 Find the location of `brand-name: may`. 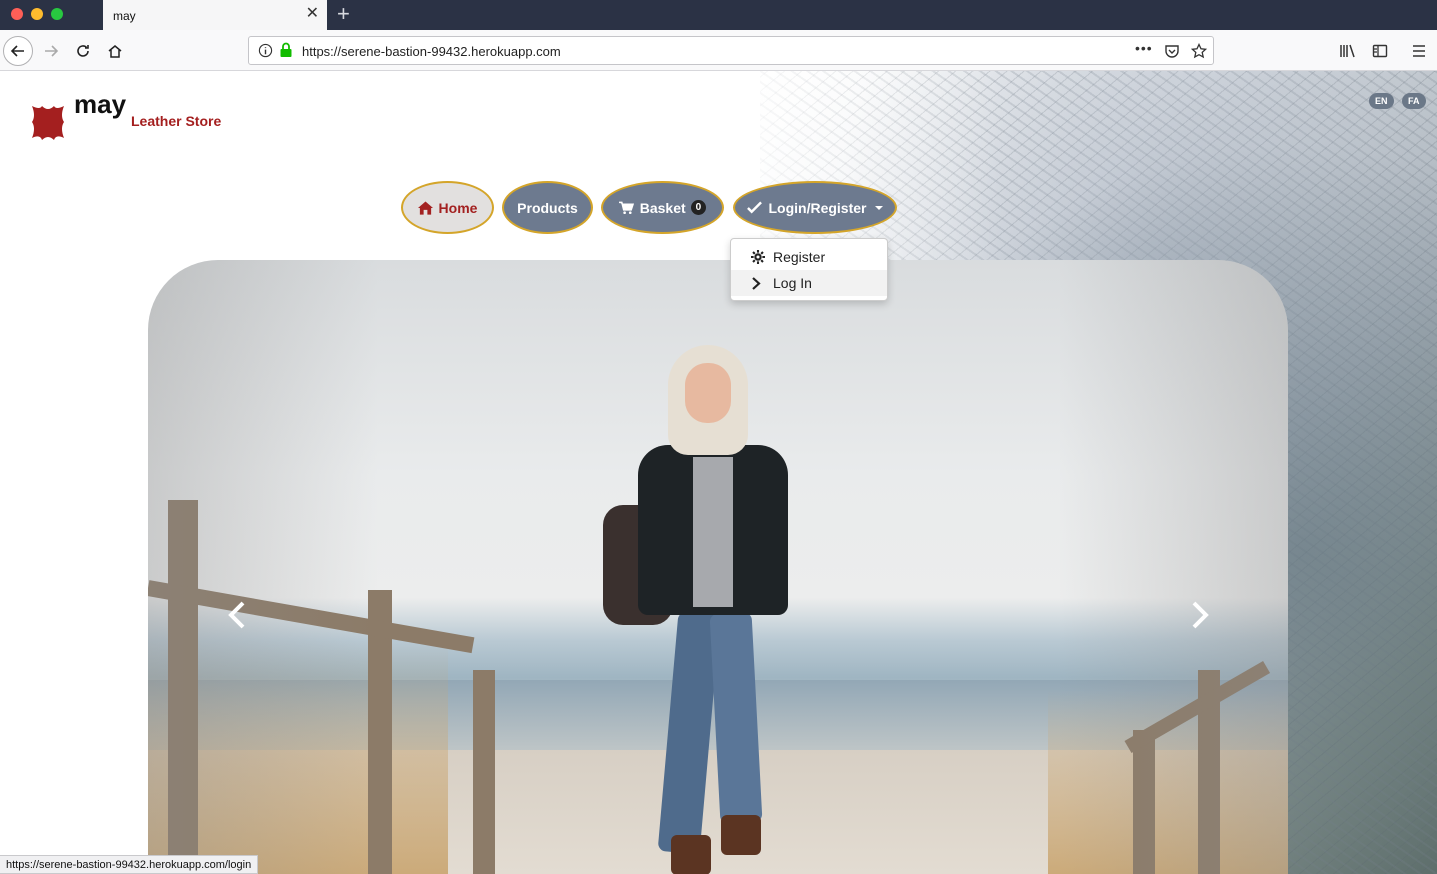

brand-name: may is located at coordinates (100, 104).